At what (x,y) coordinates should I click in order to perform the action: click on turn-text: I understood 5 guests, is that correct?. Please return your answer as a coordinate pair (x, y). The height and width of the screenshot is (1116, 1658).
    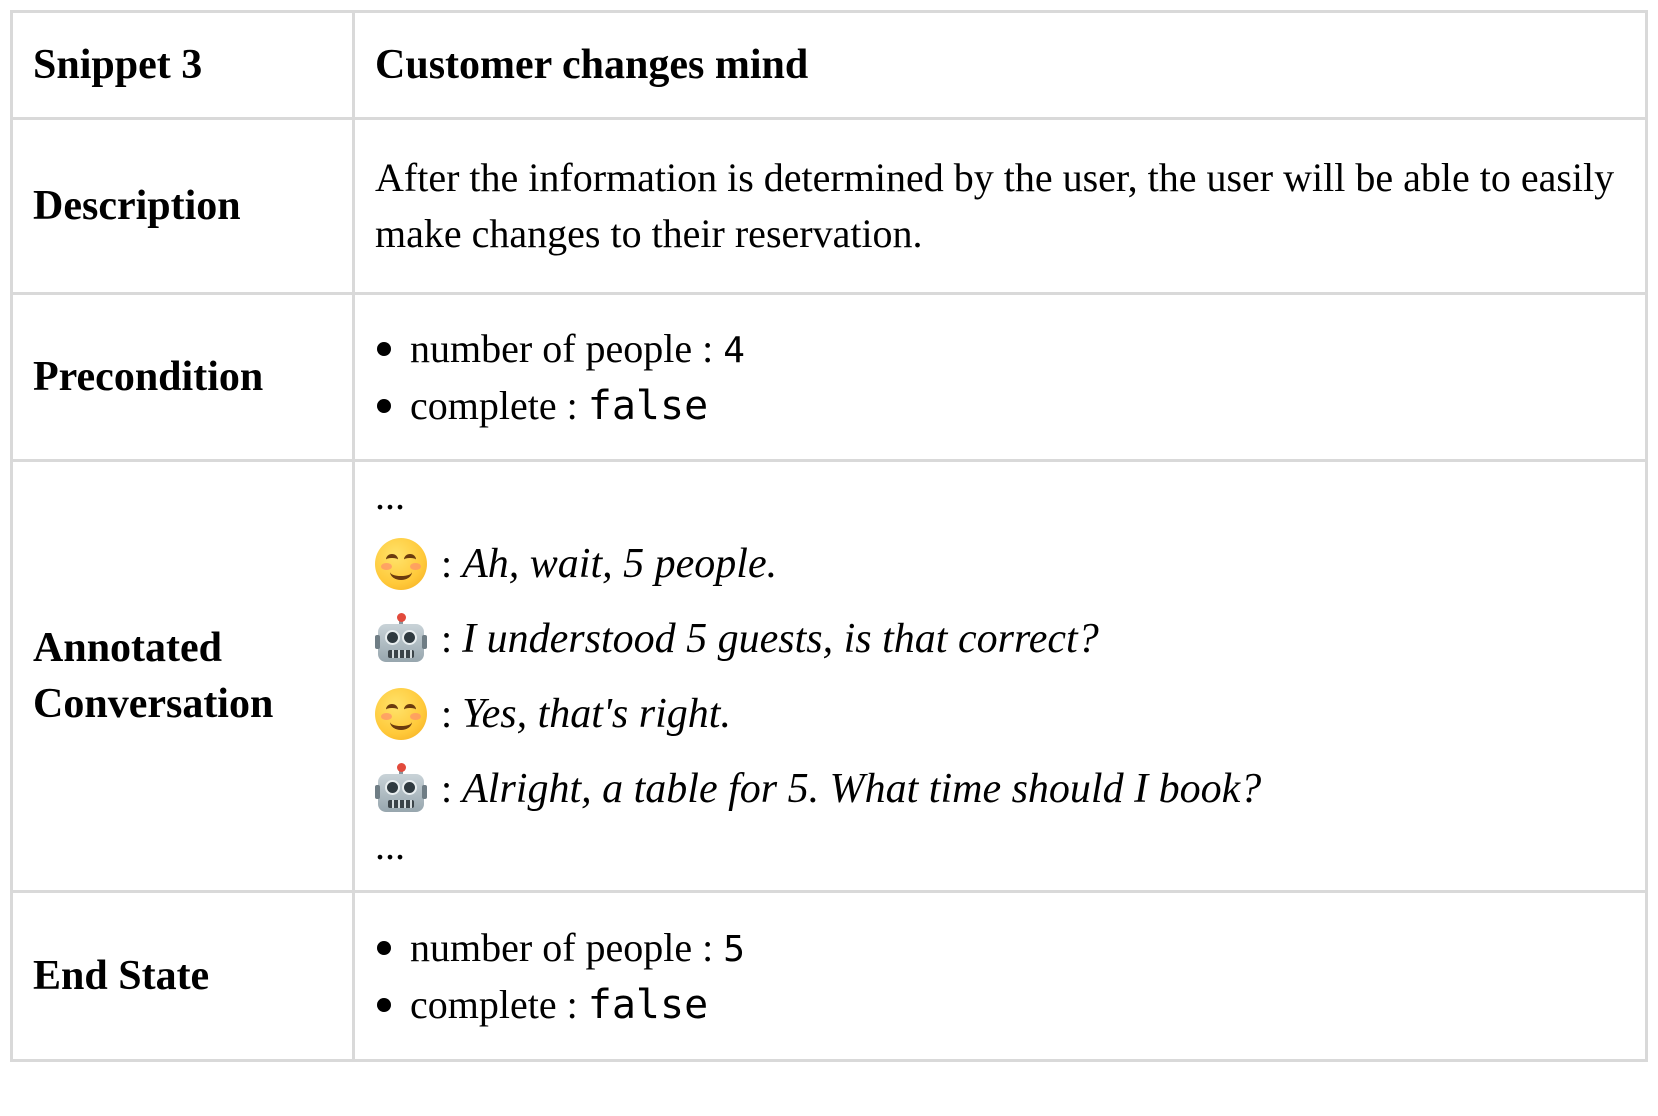
    Looking at the image, I should click on (780, 638).